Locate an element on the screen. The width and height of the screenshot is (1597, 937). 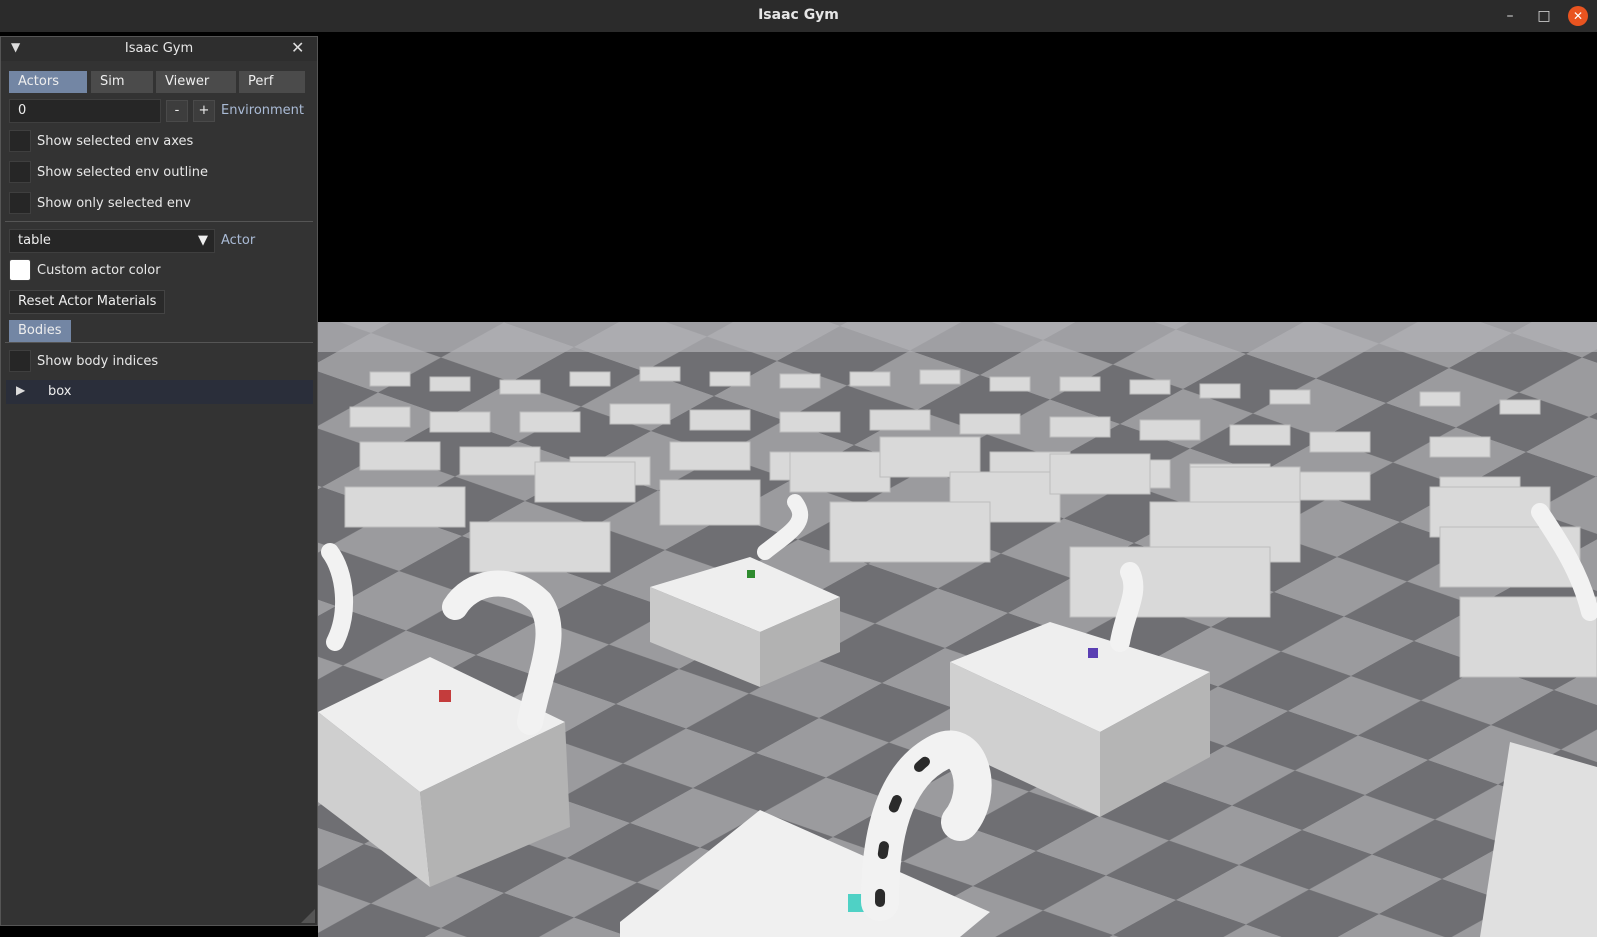
close-icon: ✕ is located at coordinates (297, 47).